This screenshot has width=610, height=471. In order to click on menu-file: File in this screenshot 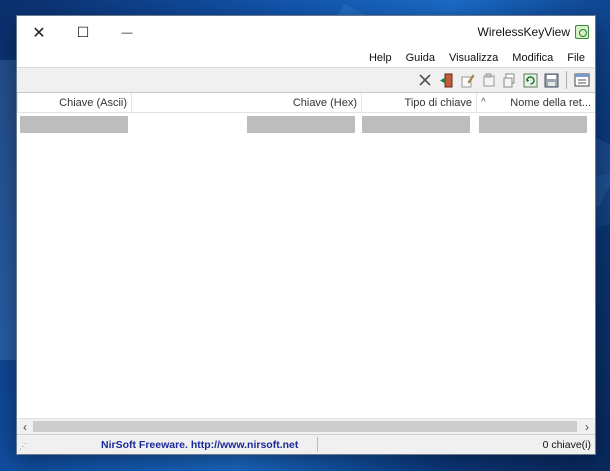, I will do `click(576, 58)`.